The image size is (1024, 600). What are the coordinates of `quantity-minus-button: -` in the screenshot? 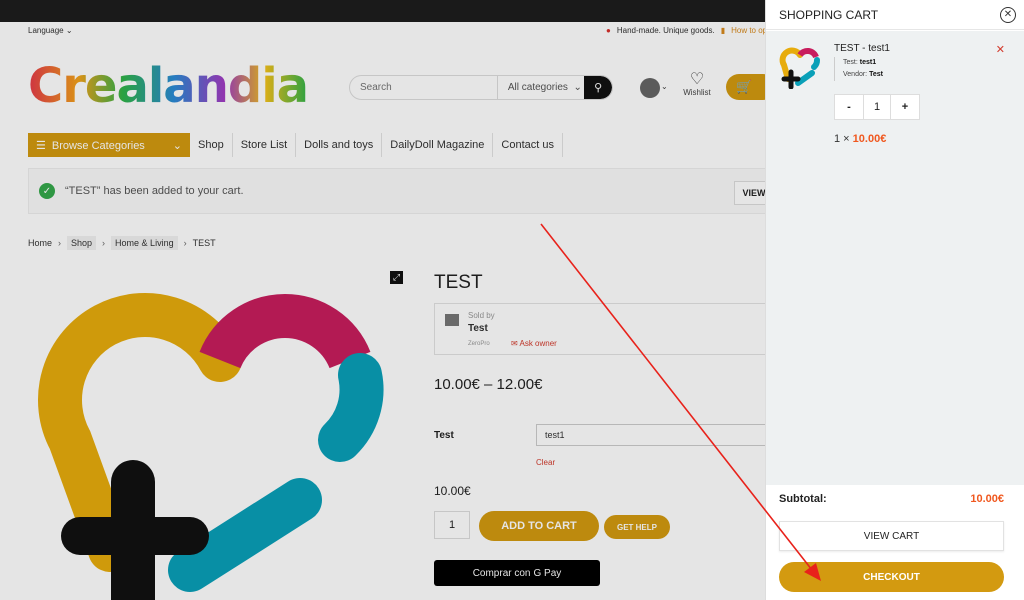 It's located at (849, 107).